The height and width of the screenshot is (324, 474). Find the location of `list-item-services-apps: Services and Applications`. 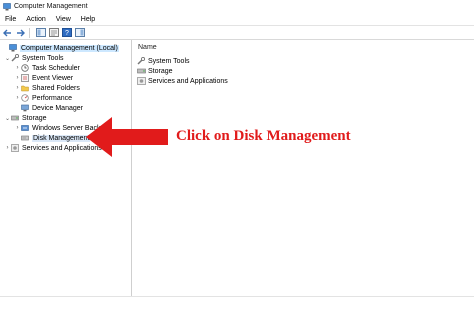

list-item-services-apps: Services and Applications is located at coordinates (182, 81).